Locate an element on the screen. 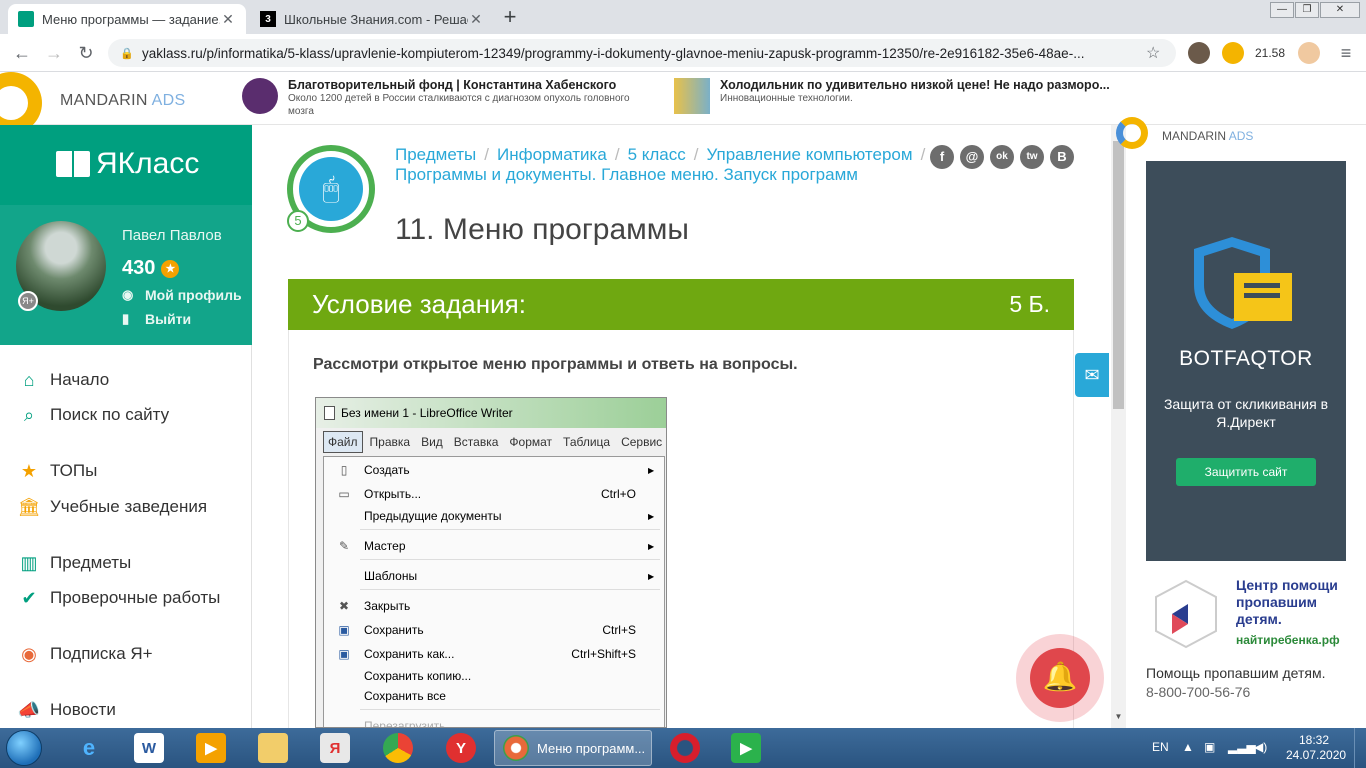  word-icon: W is located at coordinates (149, 748).